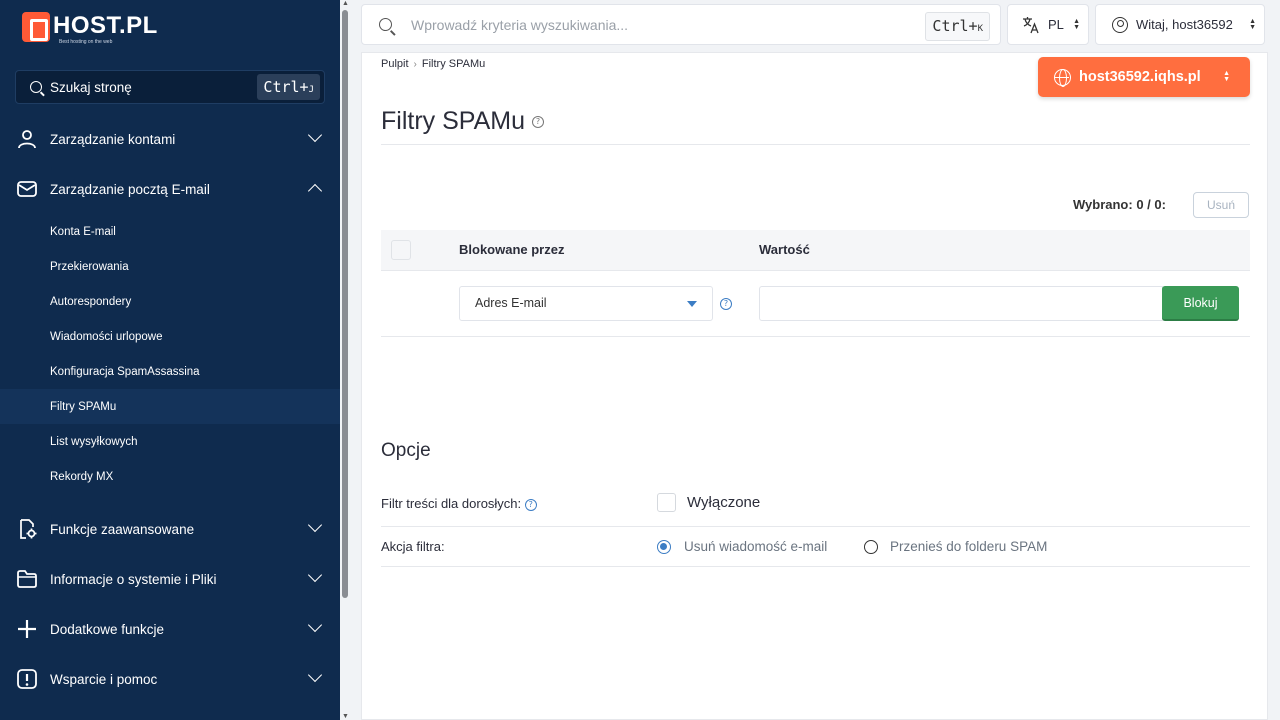 The width and height of the screenshot is (1280, 720). I want to click on sidebar-search: Szukaj stronę Ctrl+J, so click(170, 87).